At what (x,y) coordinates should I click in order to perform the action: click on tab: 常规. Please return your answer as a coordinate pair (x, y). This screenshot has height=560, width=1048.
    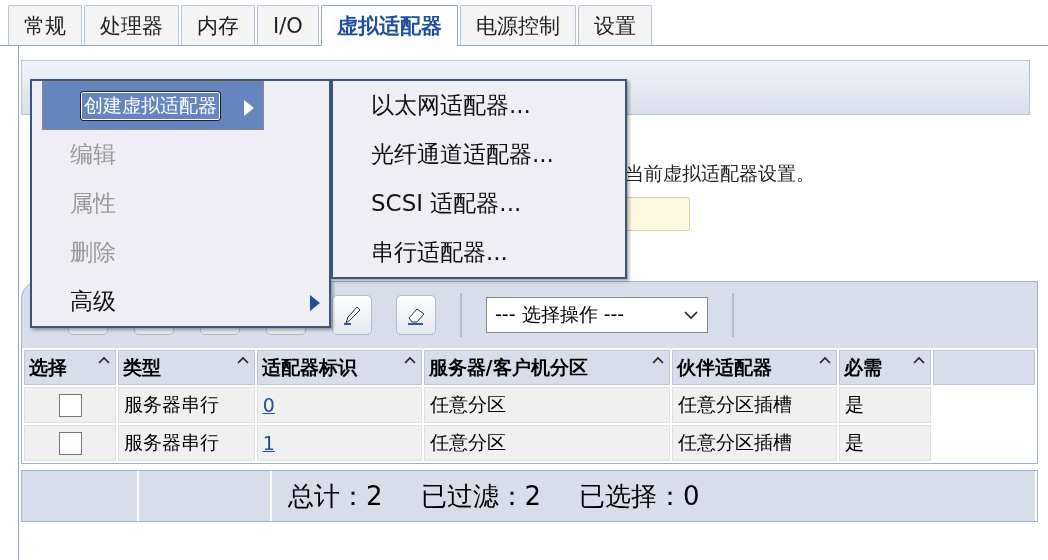
    Looking at the image, I should click on (45, 25).